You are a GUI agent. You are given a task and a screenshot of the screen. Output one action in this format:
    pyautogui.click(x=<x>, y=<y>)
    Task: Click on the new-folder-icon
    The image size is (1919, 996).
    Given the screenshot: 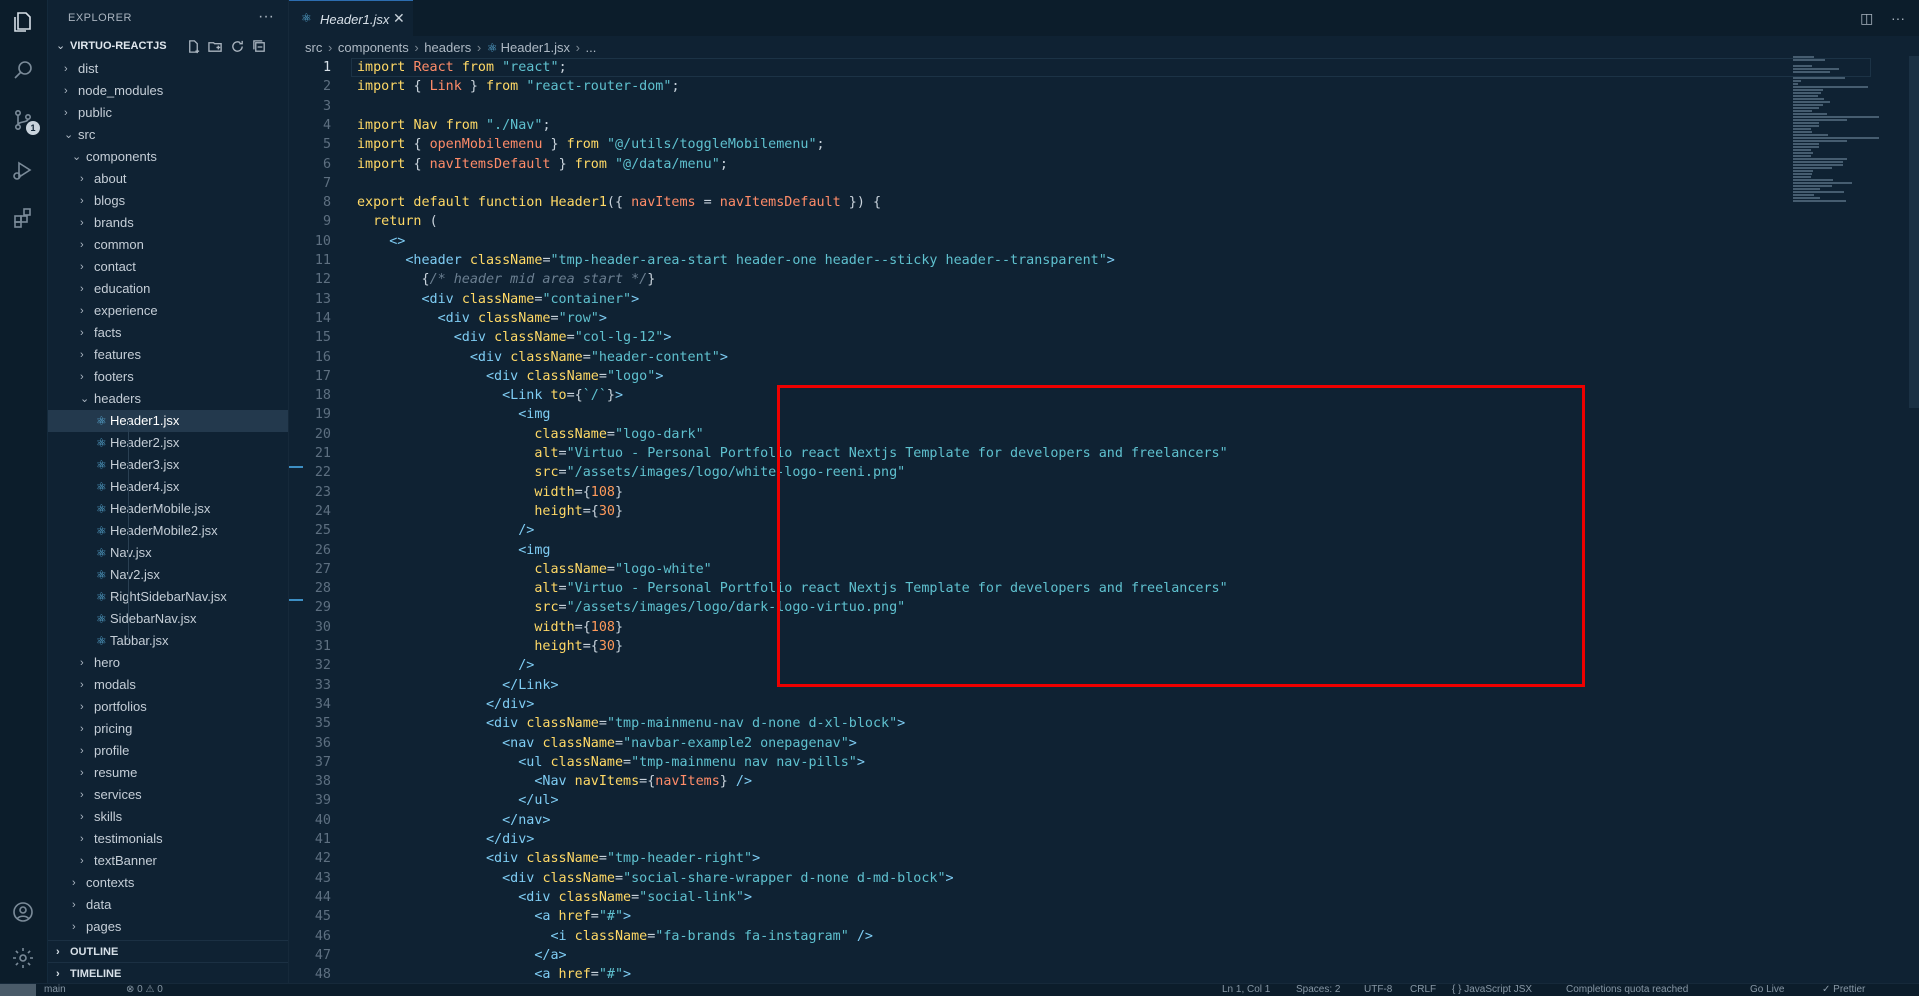 What is the action you would take?
    pyautogui.click(x=216, y=47)
    